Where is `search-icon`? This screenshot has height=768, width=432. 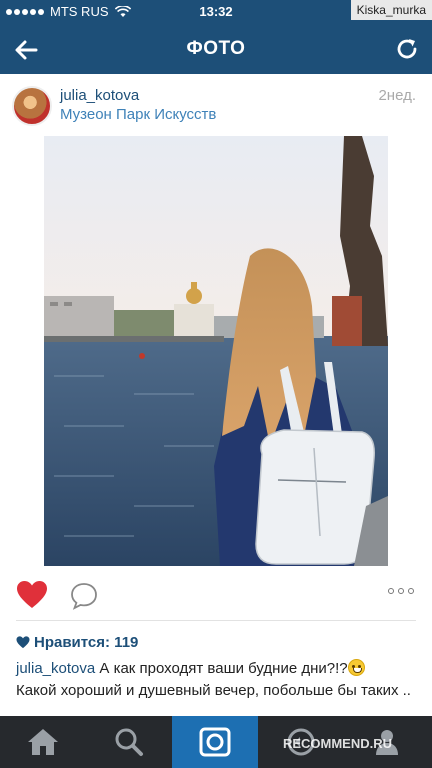 search-icon is located at coordinates (129, 742).